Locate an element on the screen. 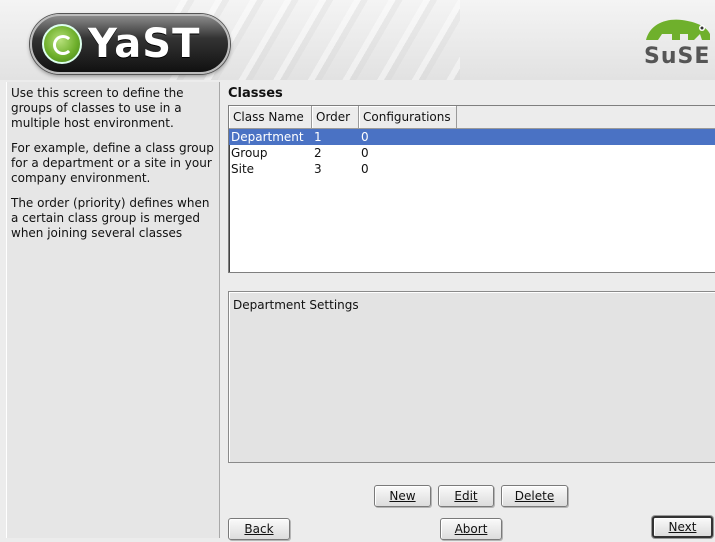 The height and width of the screenshot is (542, 715). edit-button-label: Edit is located at coordinates (466, 496).